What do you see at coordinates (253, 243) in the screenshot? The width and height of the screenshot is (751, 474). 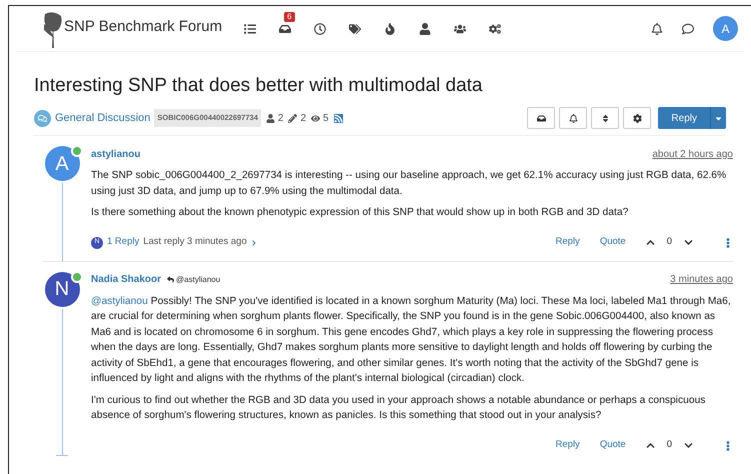 I see `chevron-right-icon` at bounding box center [253, 243].